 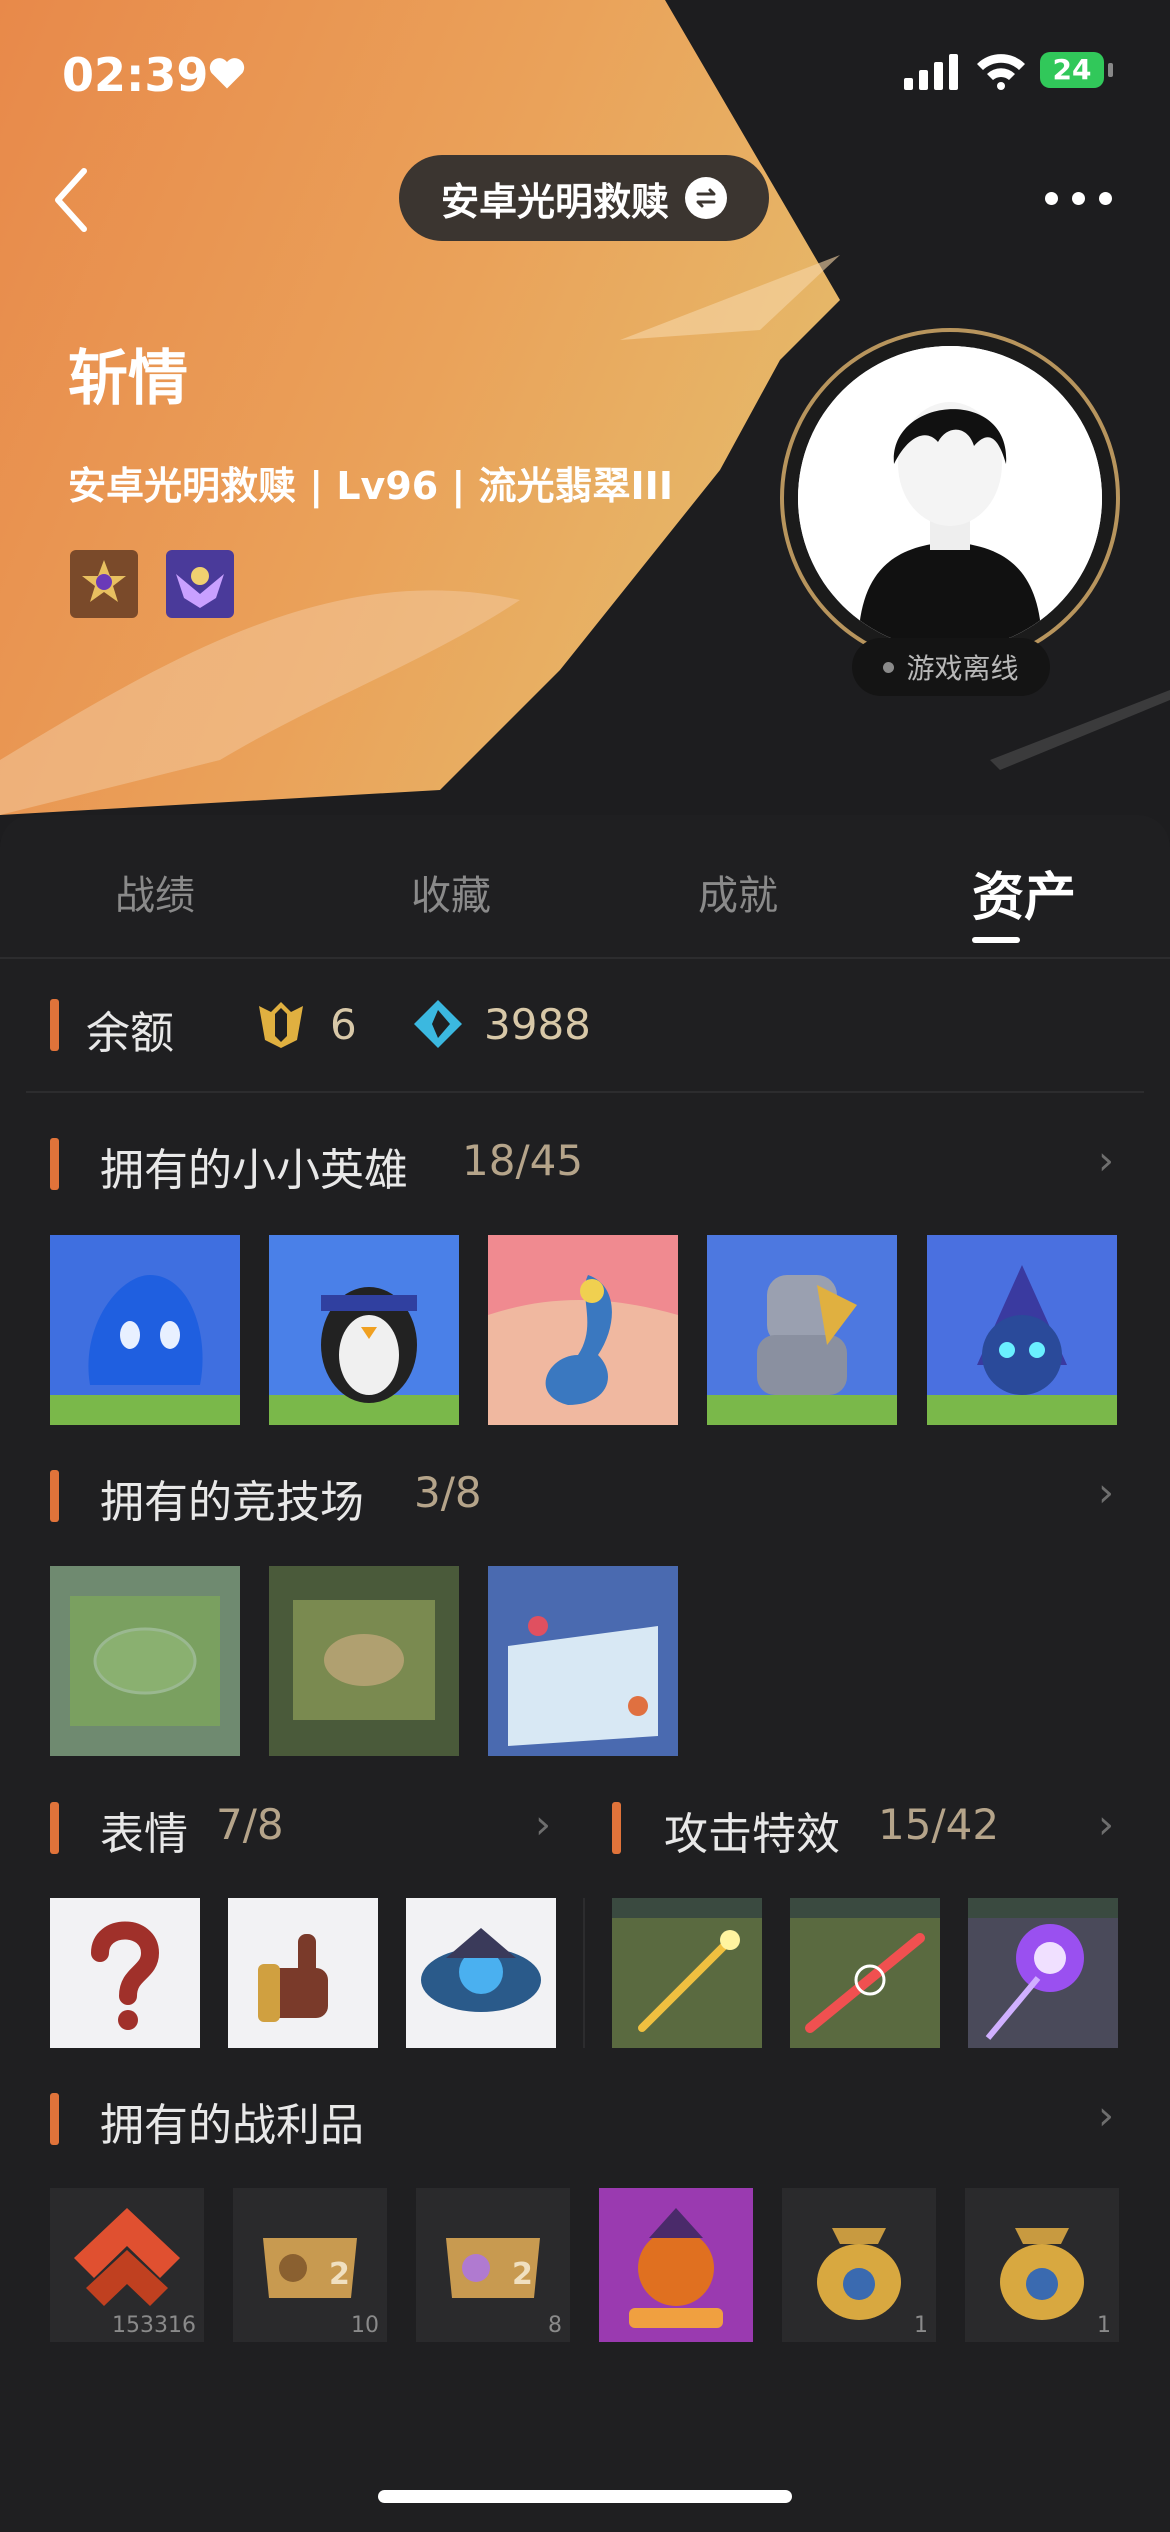 I want to click on emotes-count: 7/8, so click(x=250, y=1824).